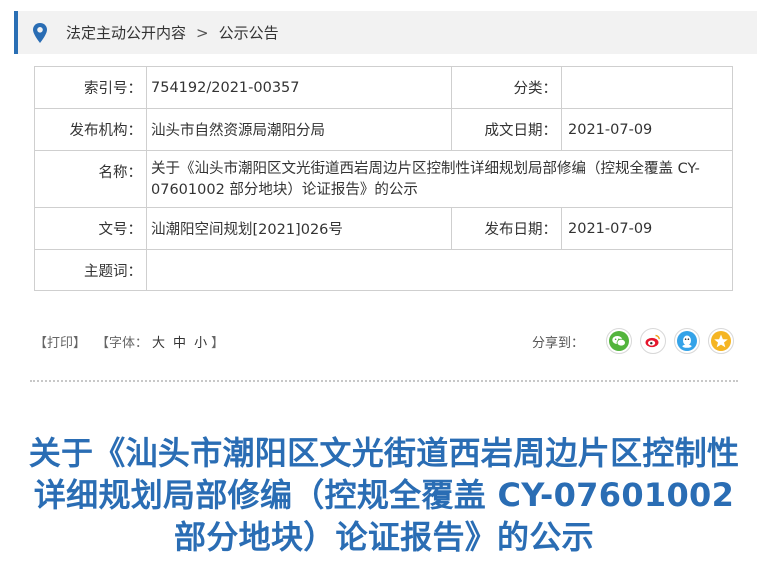  I want to click on font-size-large: 大, so click(158, 343).